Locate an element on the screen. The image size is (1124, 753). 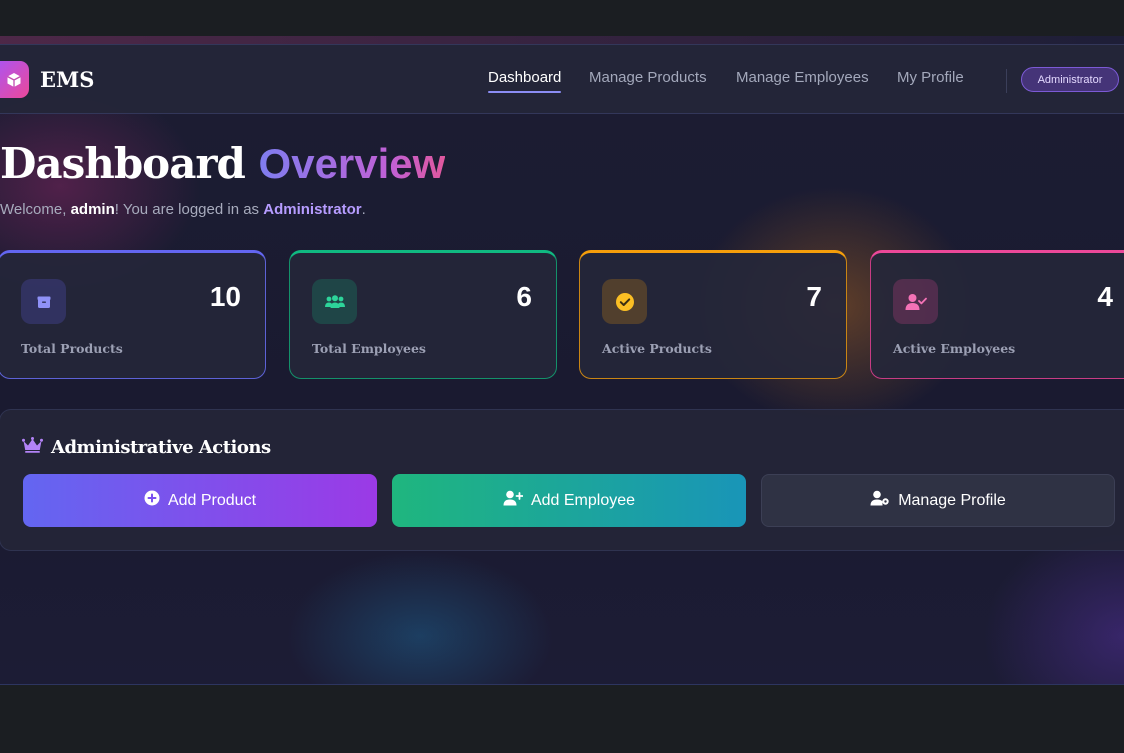
box-icon is located at coordinates (43, 301).